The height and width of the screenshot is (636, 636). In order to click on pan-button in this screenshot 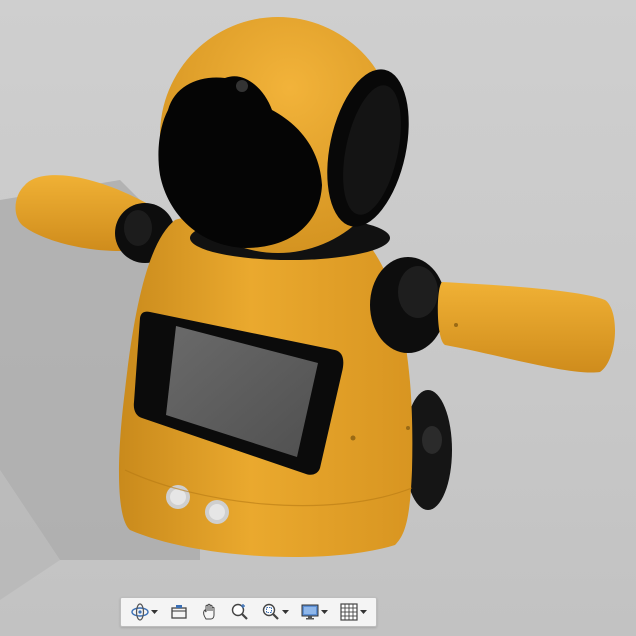, I will do `click(210, 612)`.